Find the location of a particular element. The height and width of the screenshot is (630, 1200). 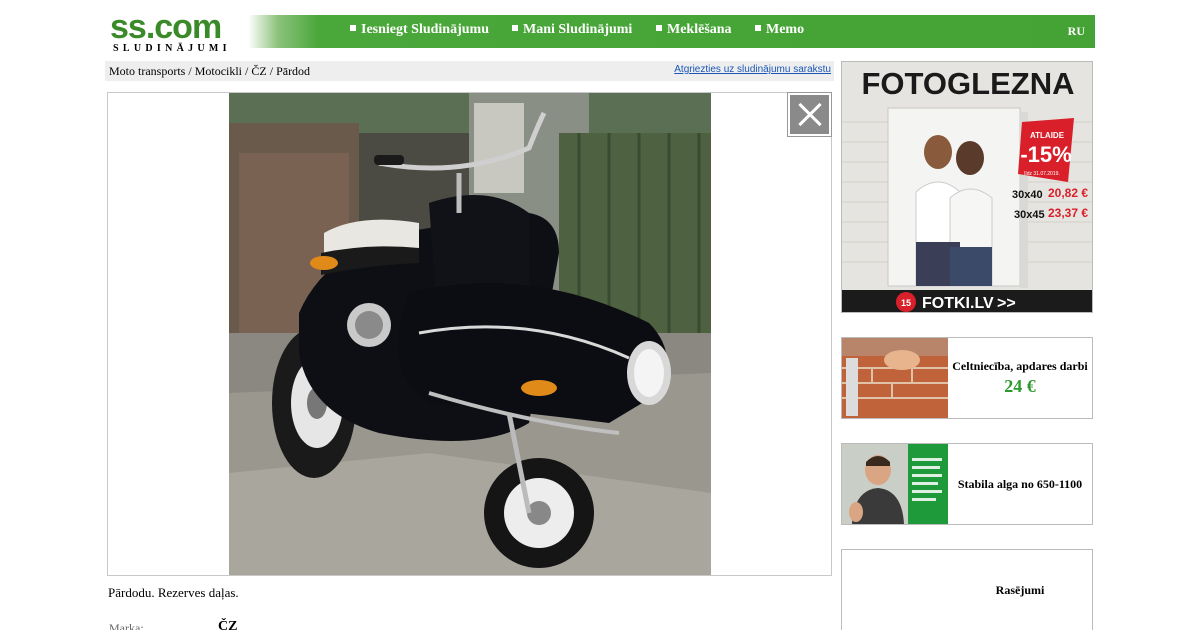

site-logo: ss.com SLUDINĀJUMI is located at coordinates (175, 31).